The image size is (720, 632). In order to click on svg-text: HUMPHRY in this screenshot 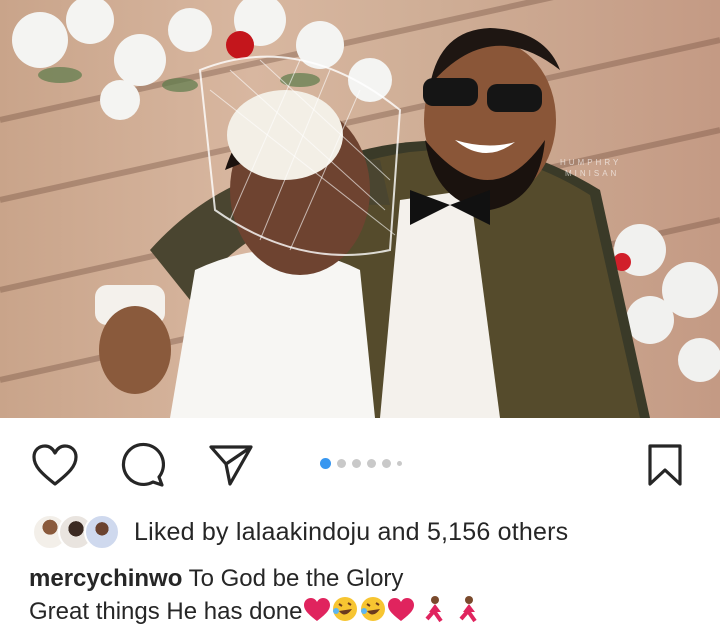, I will do `click(590, 162)`.